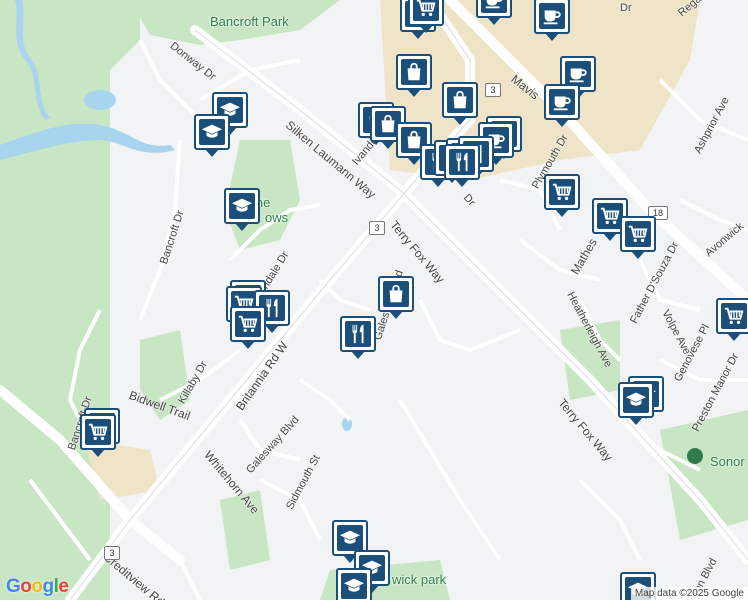  What do you see at coordinates (277, 217) in the screenshot?
I see `park-label-sherburne-2: ows` at bounding box center [277, 217].